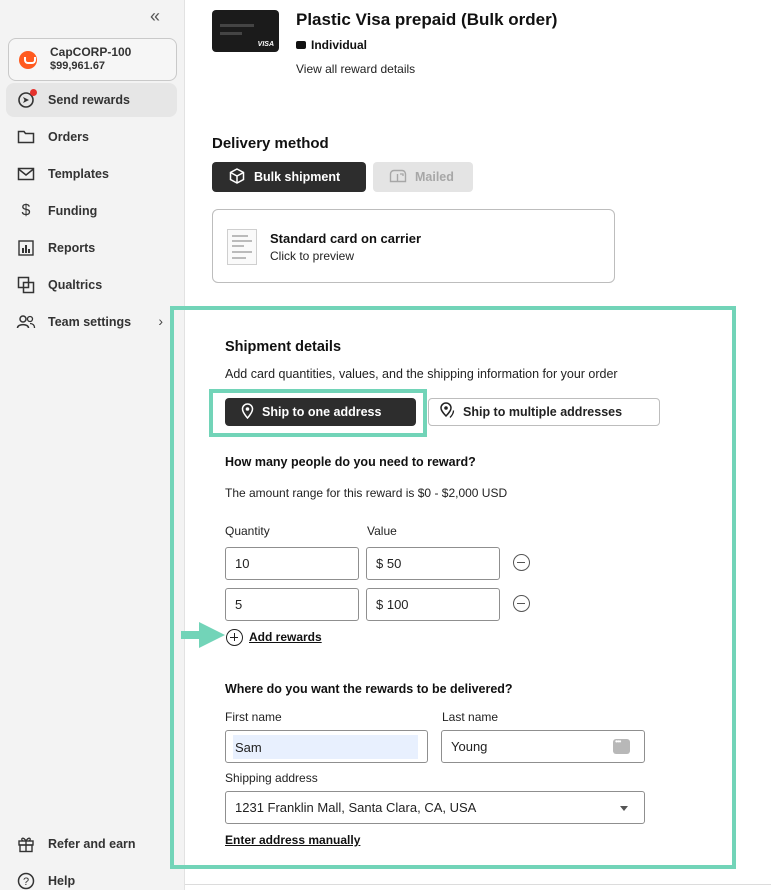  Describe the element at coordinates (350, 462) in the screenshot. I see `how-many-question: How many people do you need to reward?` at that location.